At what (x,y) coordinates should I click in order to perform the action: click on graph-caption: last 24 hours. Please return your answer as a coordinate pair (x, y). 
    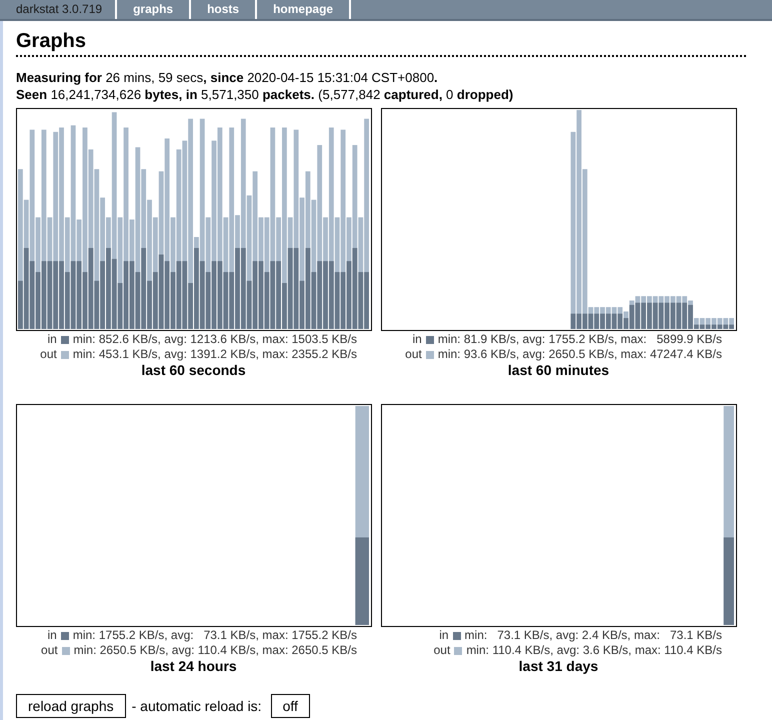
    Looking at the image, I should click on (193, 666).